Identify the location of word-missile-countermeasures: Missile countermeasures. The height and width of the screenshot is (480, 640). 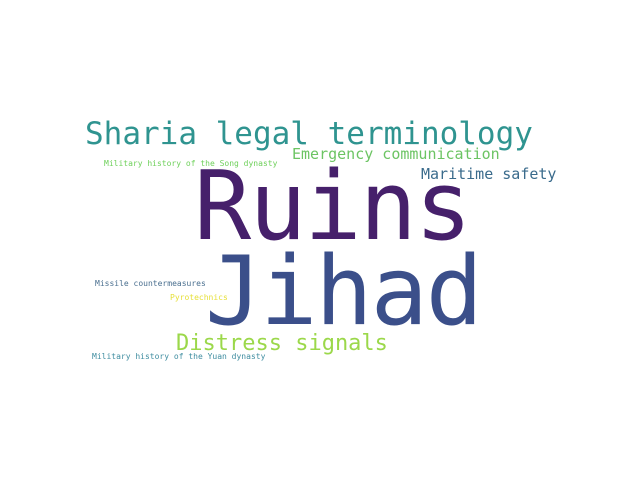
(150, 283).